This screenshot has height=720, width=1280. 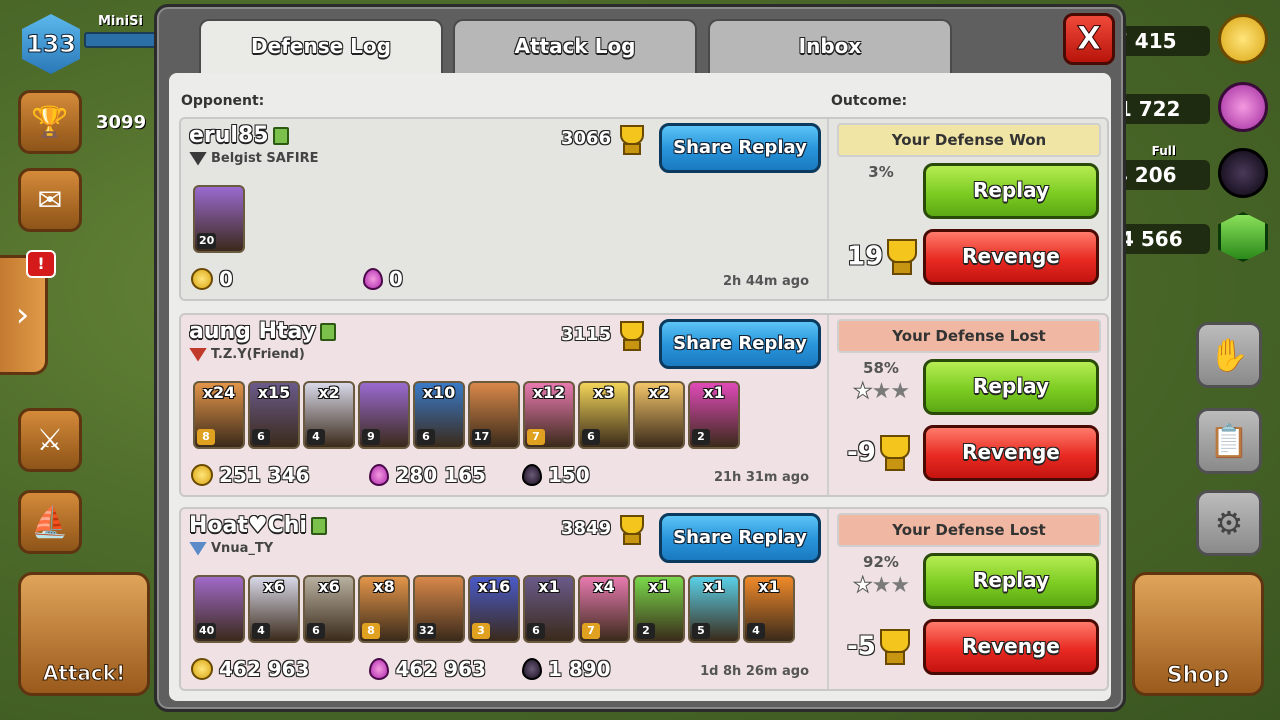 What do you see at coordinates (830, 47) in the screenshot?
I see `tab-inbox: Inbox` at bounding box center [830, 47].